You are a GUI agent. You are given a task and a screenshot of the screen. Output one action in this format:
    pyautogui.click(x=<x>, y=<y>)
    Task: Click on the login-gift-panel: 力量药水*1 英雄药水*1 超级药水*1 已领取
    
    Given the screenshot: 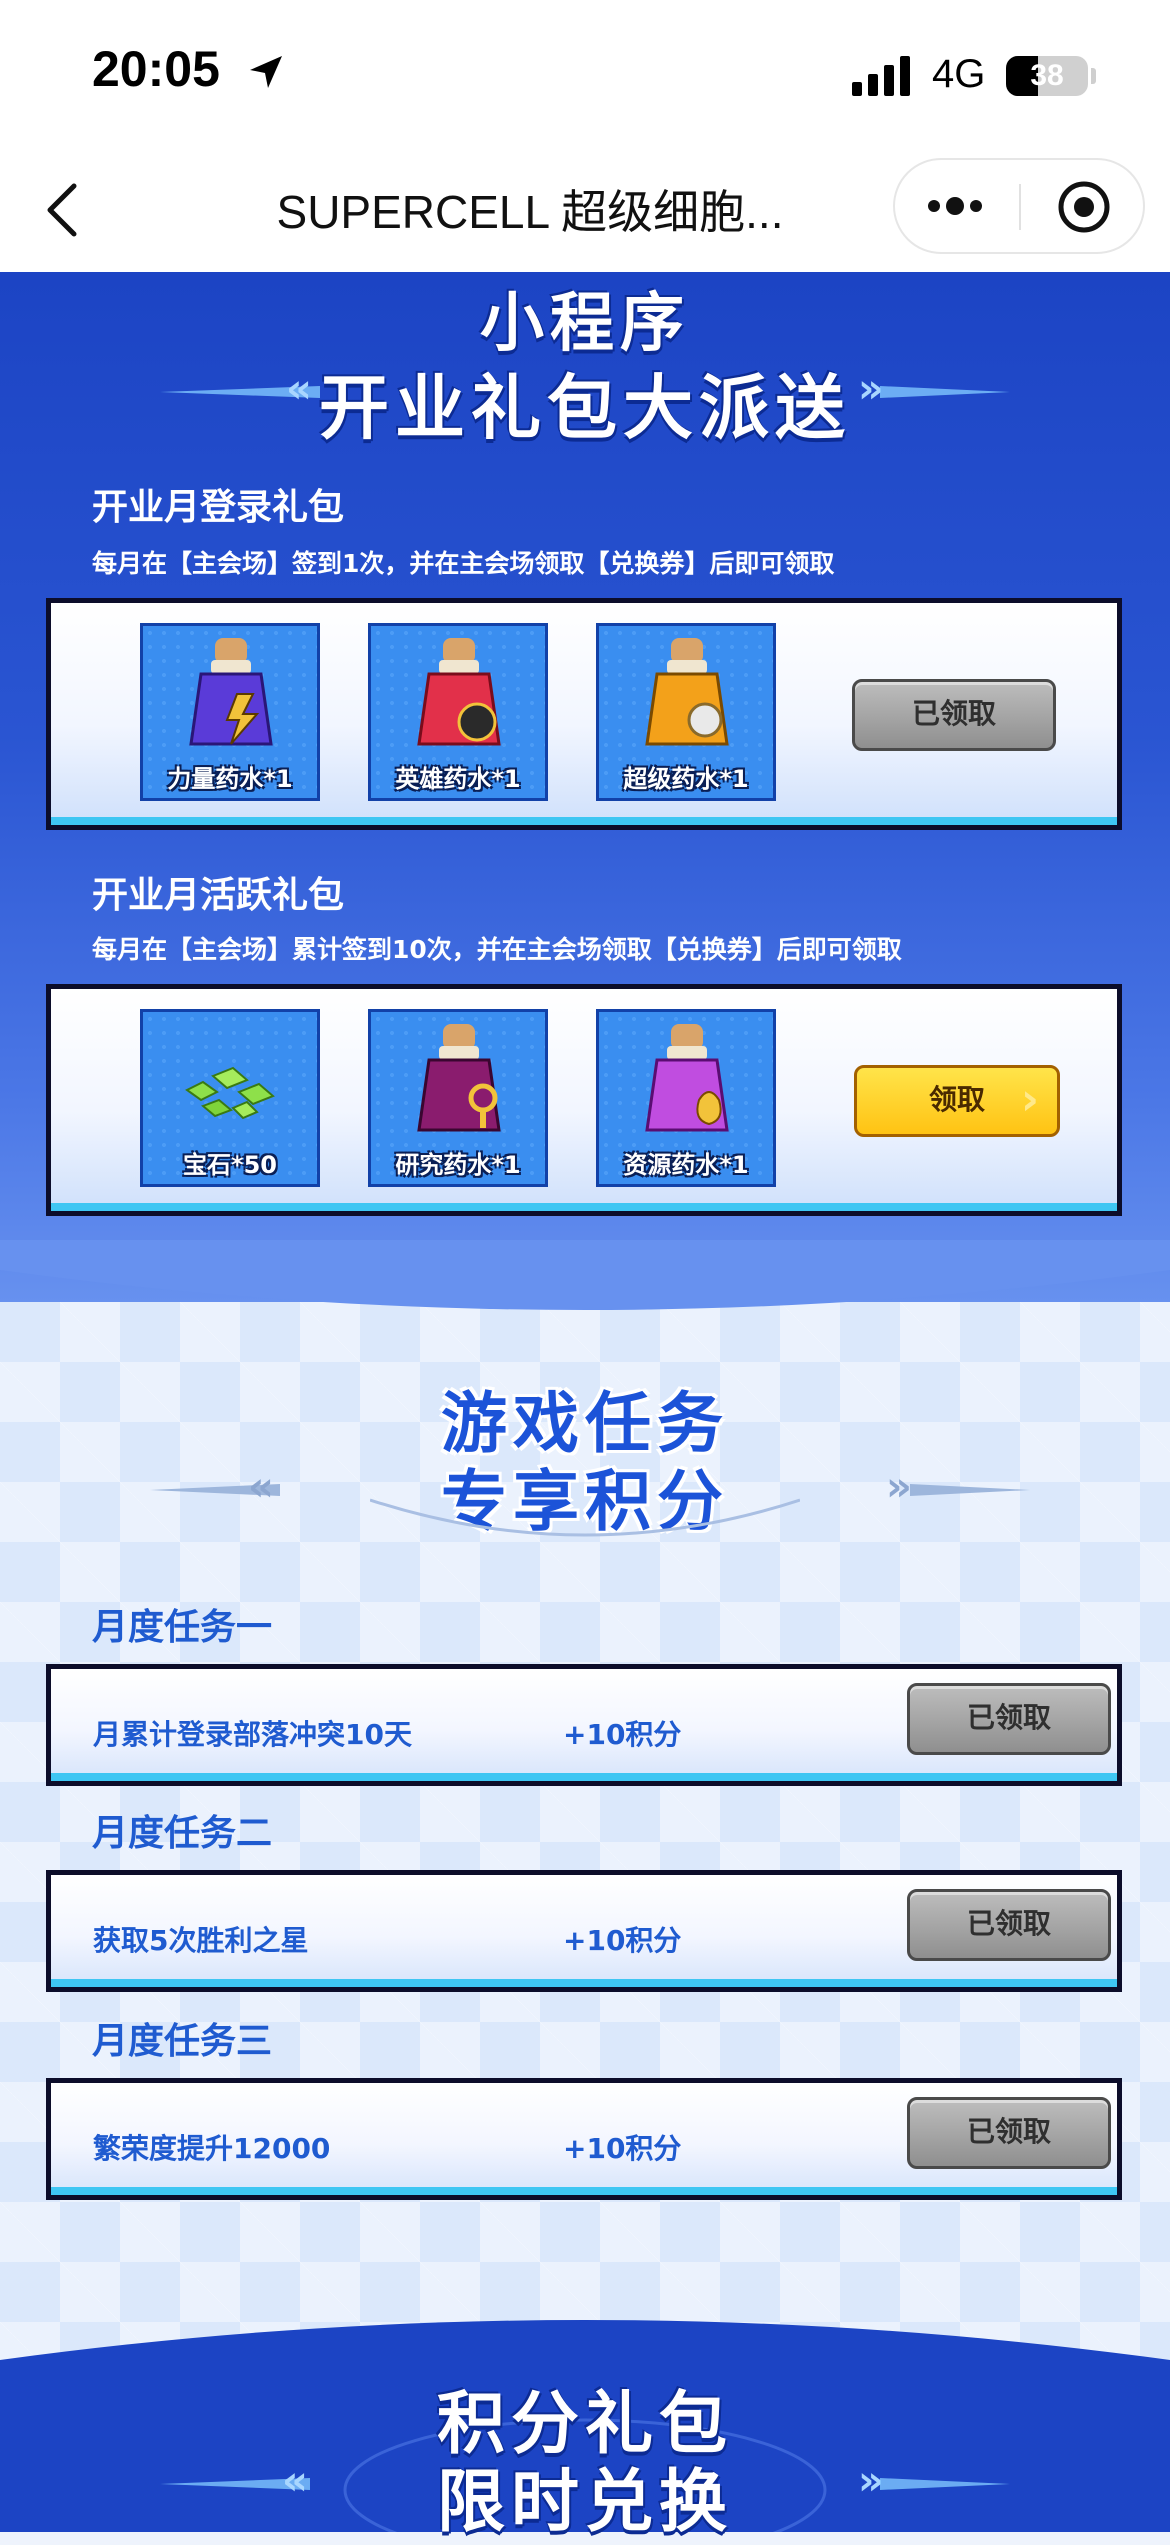 What is the action you would take?
    pyautogui.click(x=584, y=714)
    